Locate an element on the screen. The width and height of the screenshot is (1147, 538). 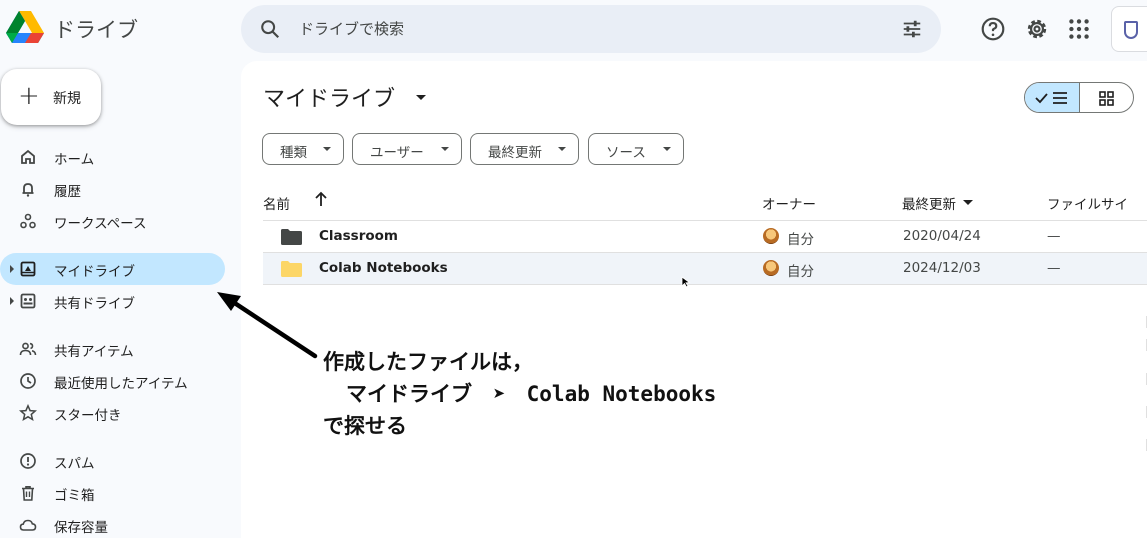
chip-label: 種類 is located at coordinates (293, 153).